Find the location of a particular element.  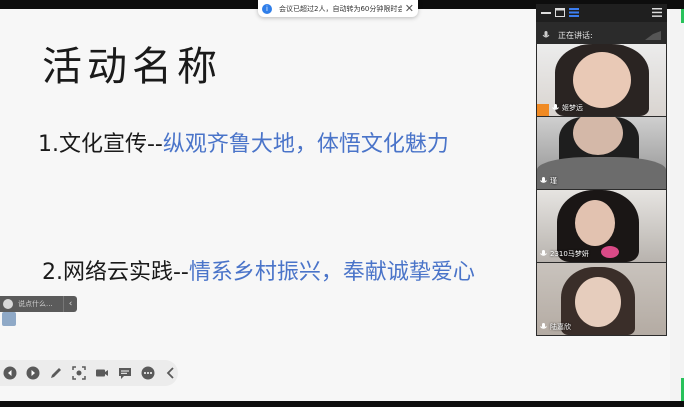

participant-tile-4: 陆嘉欣 is located at coordinates (601, 299).